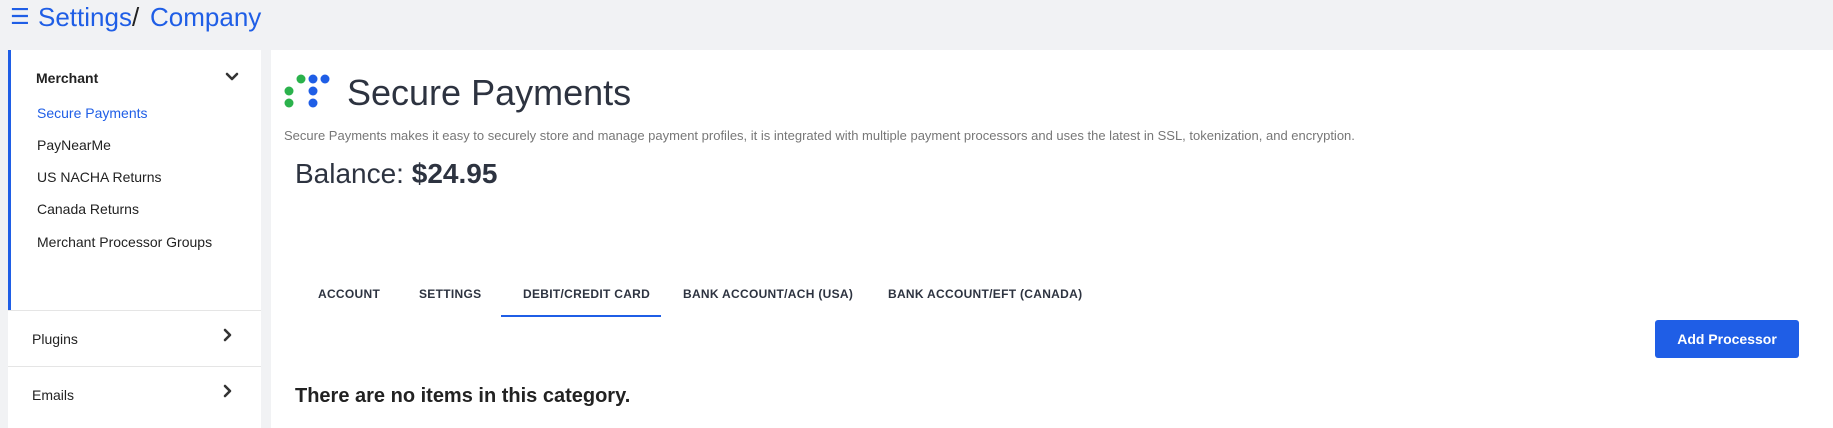 Image resolution: width=1833 pixels, height=428 pixels. What do you see at coordinates (985, 294) in the screenshot?
I see `tab-bank-account-eft-canada: BANK ACCOUNT/EFT (CANADA)` at bounding box center [985, 294].